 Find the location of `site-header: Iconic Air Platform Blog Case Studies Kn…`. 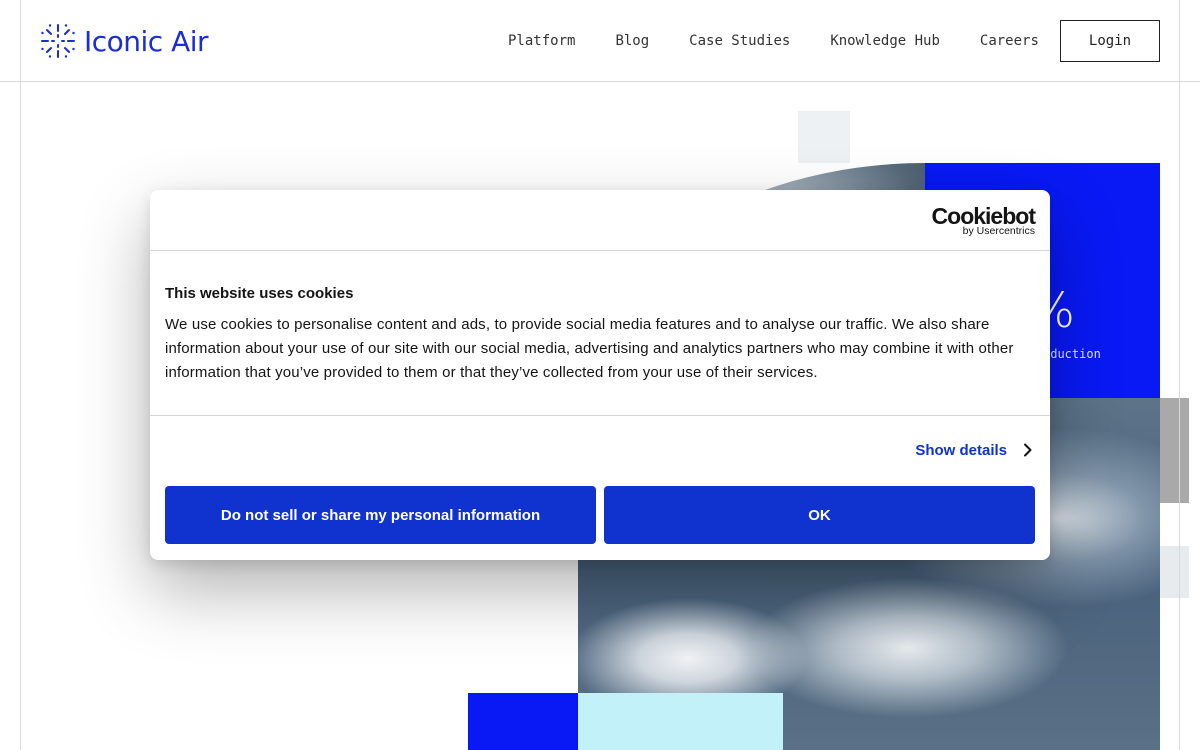

site-header: Iconic Air Platform Blog Case Studies Kn… is located at coordinates (600, 41).